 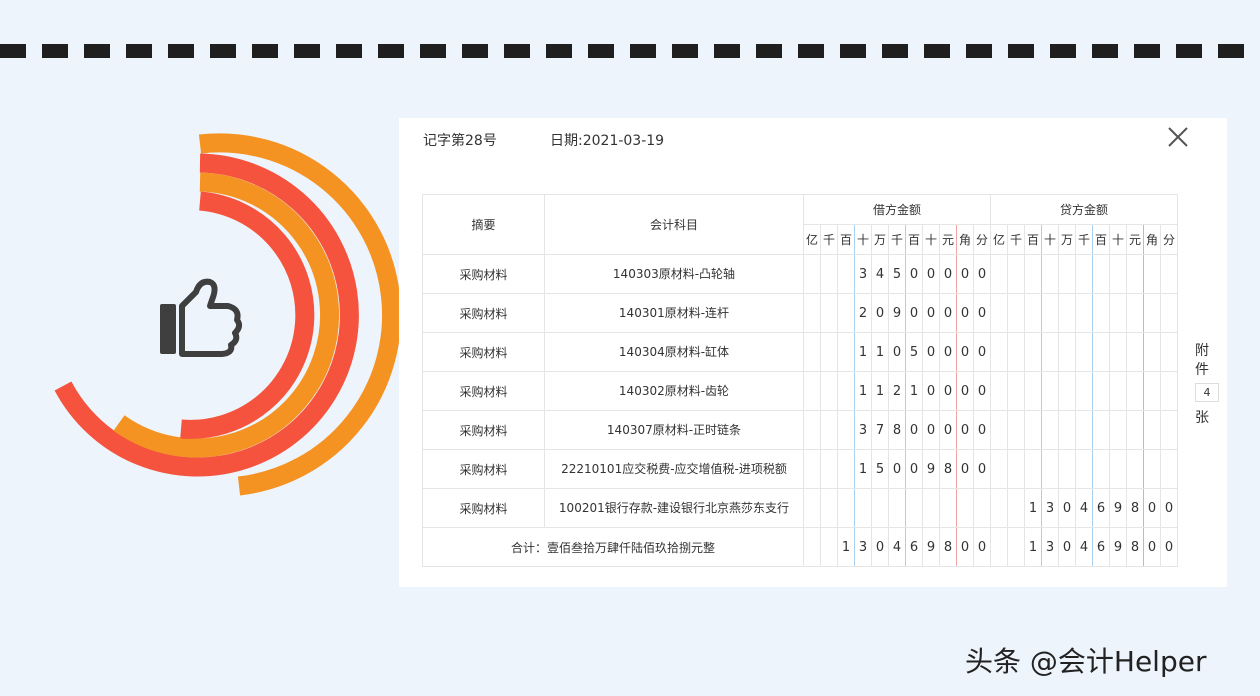 What do you see at coordinates (1101, 239) in the screenshot?
I see `credit-unit-6: 百` at bounding box center [1101, 239].